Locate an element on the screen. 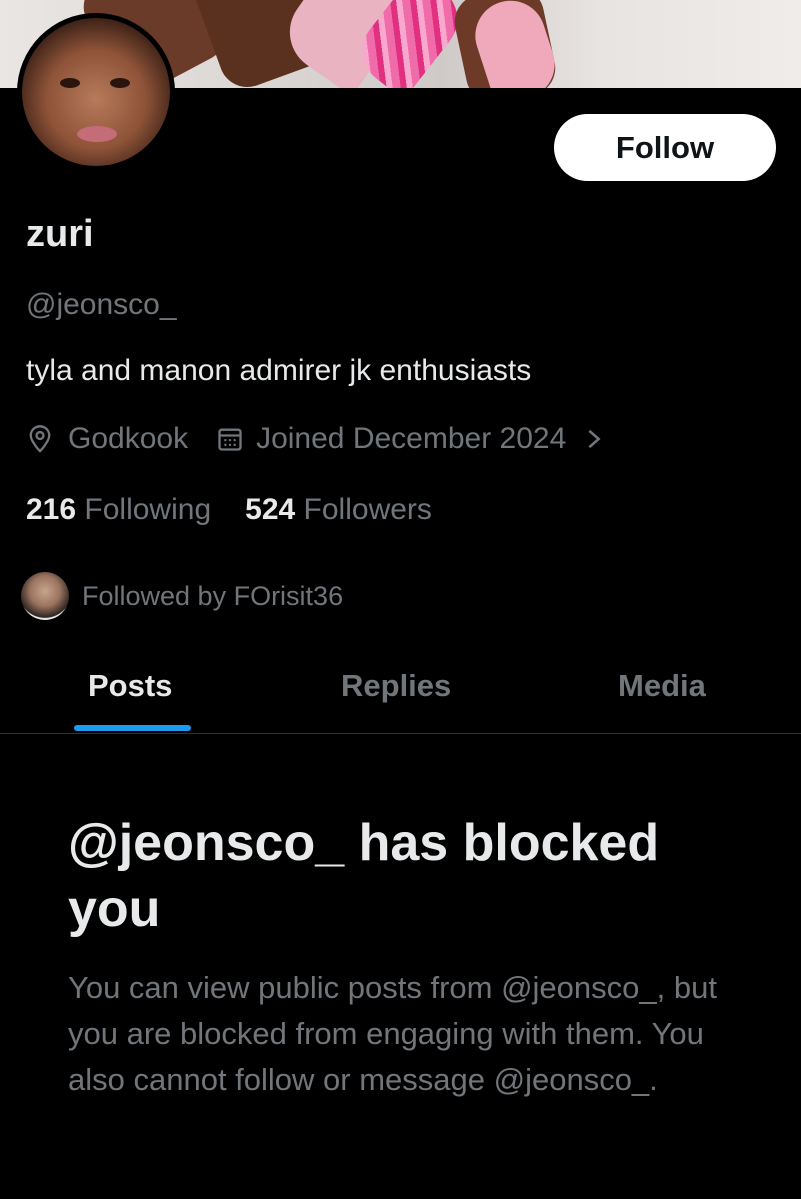 The height and width of the screenshot is (1199, 801). profile-avatar is located at coordinates (96, 92).